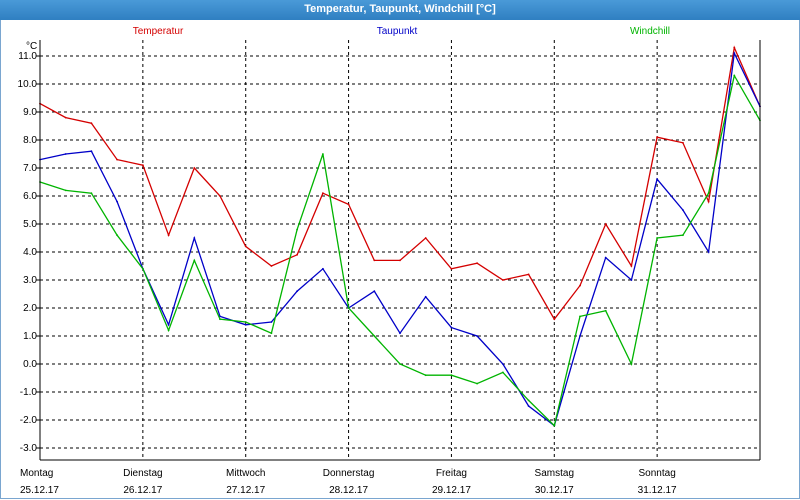 This screenshot has height=500, width=800. What do you see at coordinates (451, 473) in the screenshot?
I see `x-tick-day-label: Freitag` at bounding box center [451, 473].